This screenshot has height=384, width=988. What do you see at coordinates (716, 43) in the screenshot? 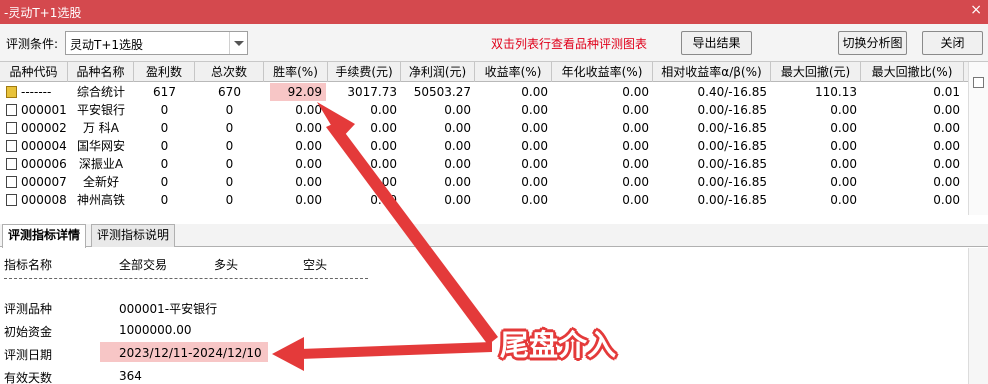
I see `export-button: 导出结果` at bounding box center [716, 43].